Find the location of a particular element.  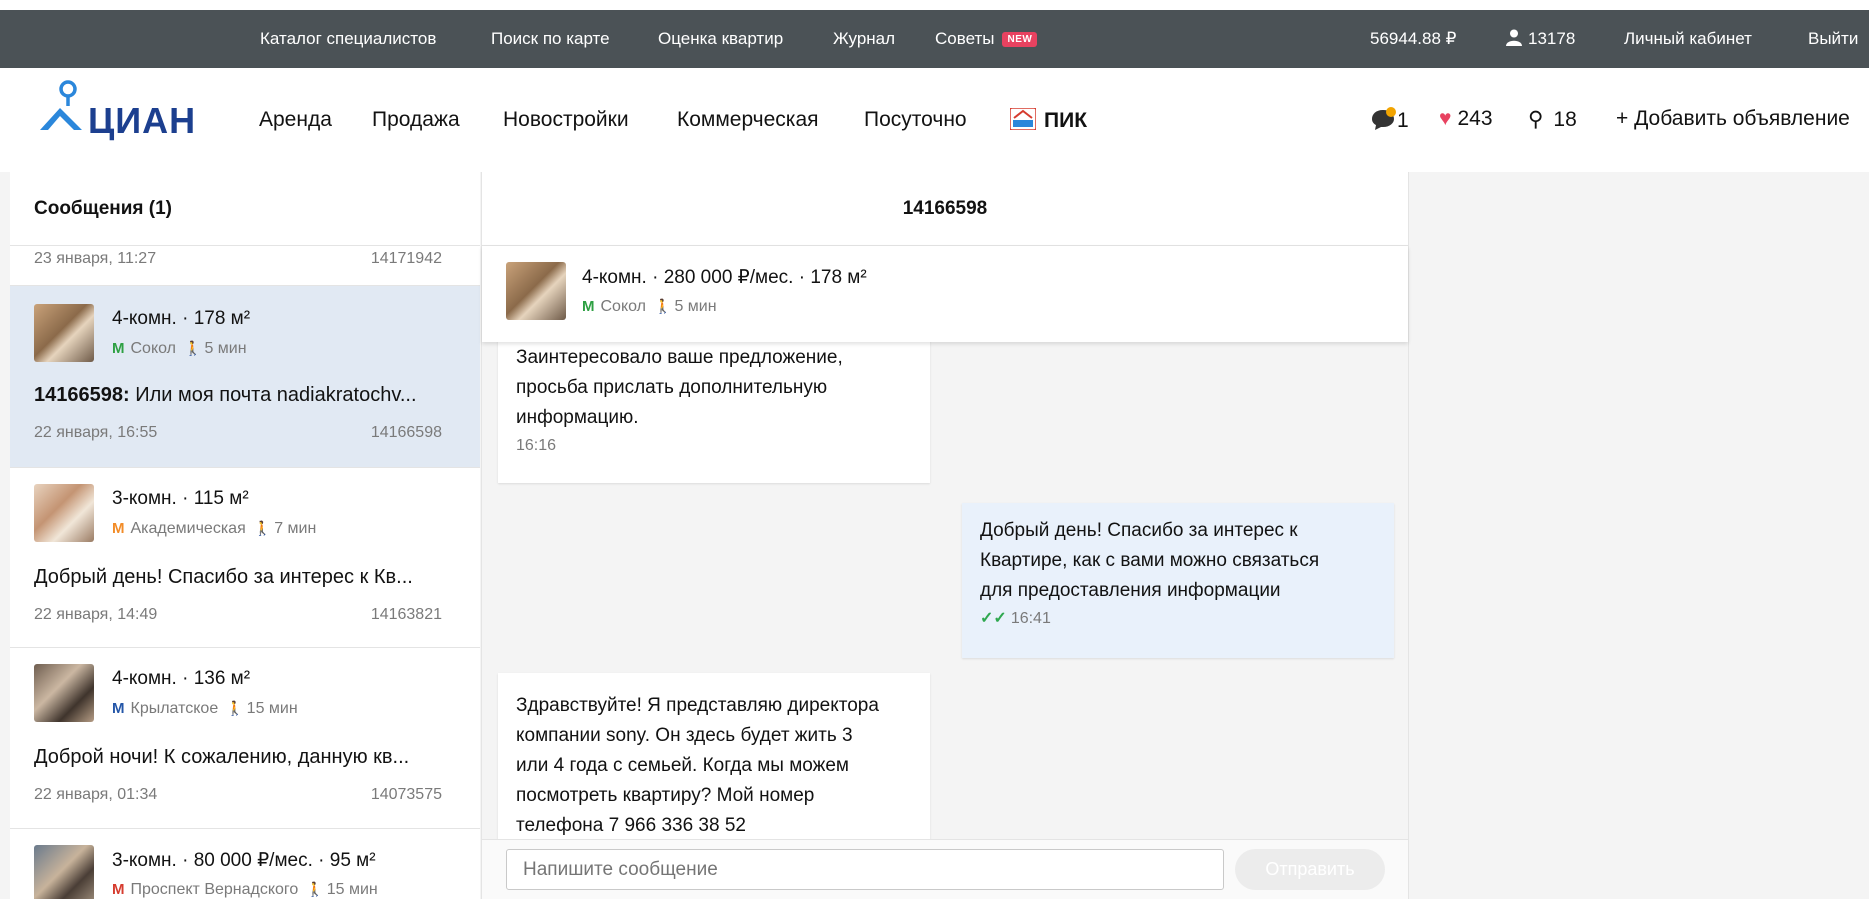

topbar-link-valuation: Оценка квартир is located at coordinates (720, 39).